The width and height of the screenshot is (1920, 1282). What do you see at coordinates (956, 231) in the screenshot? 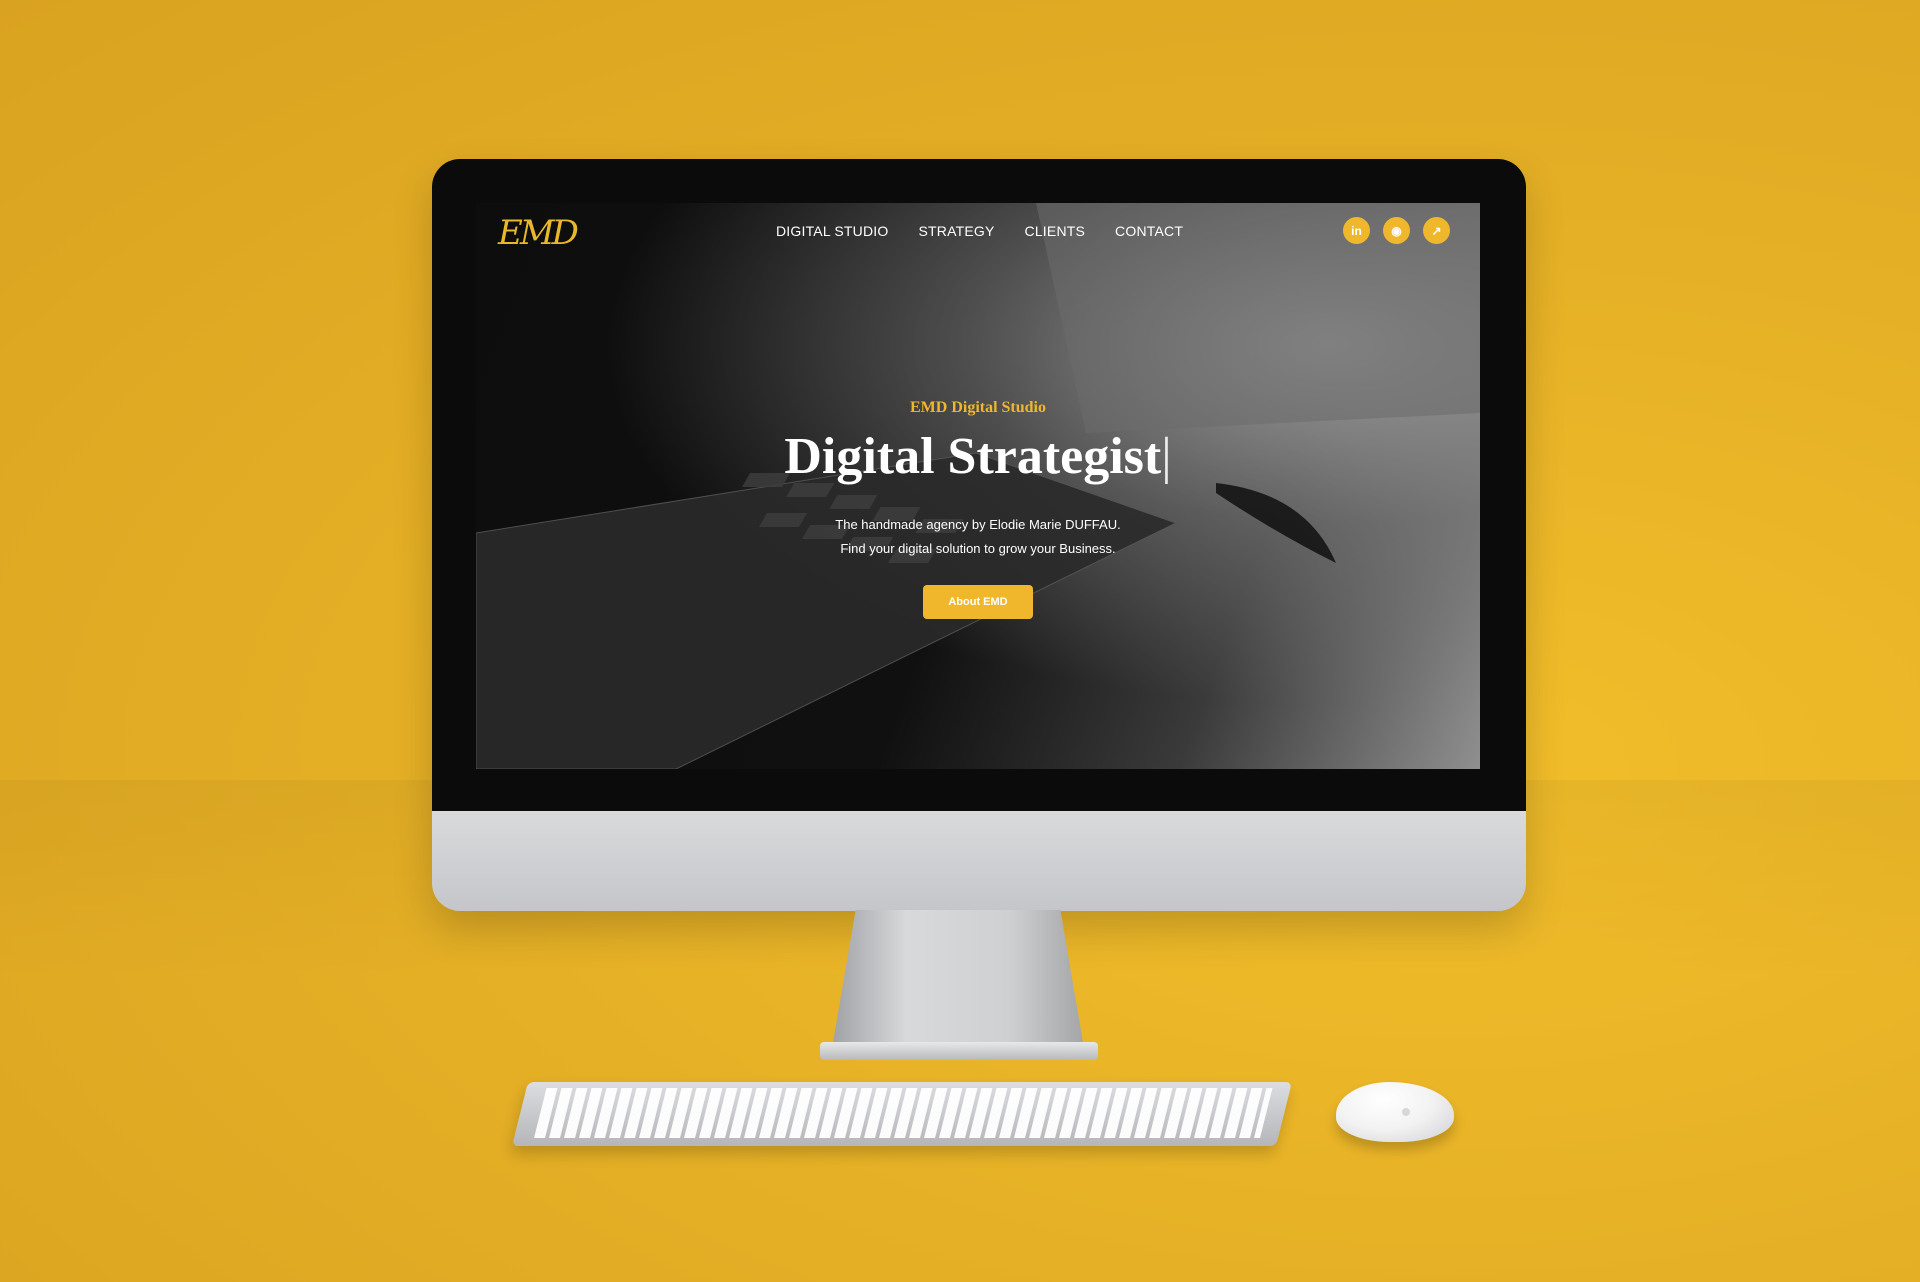
I see `nav-strategy: STRATEGY` at bounding box center [956, 231].